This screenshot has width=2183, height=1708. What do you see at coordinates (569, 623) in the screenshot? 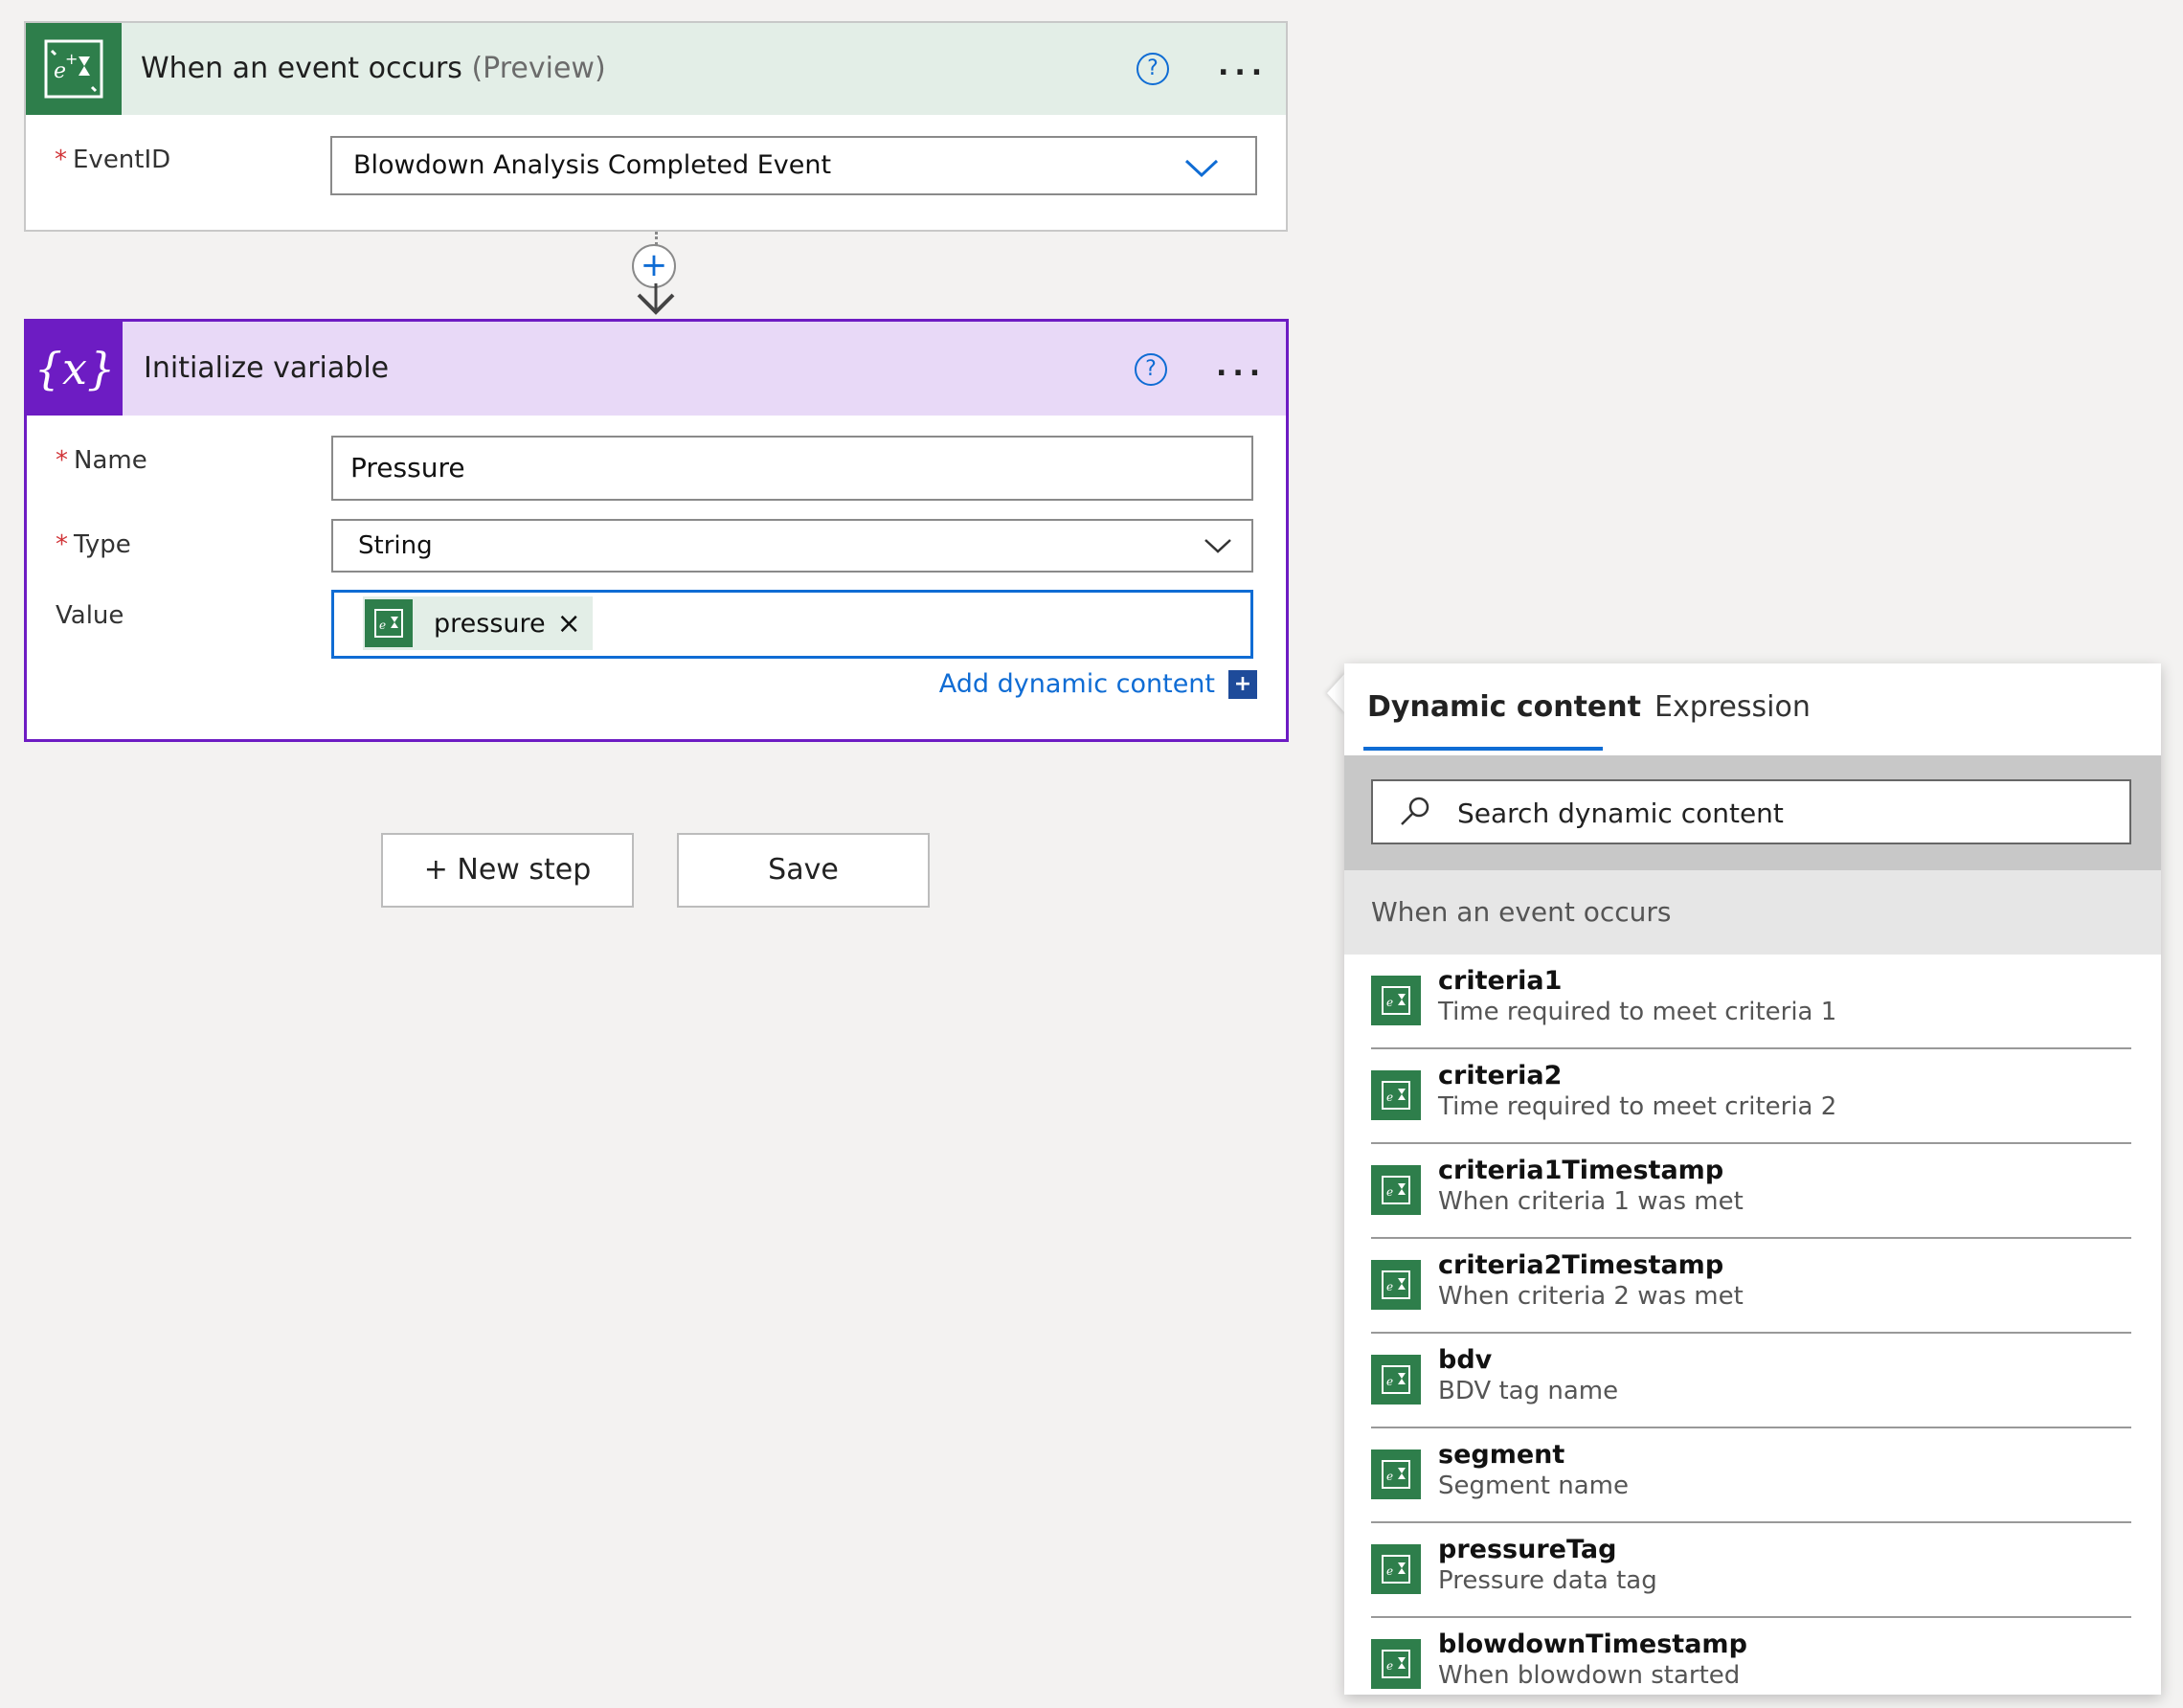
I see `remove-token-icon: ×` at bounding box center [569, 623].